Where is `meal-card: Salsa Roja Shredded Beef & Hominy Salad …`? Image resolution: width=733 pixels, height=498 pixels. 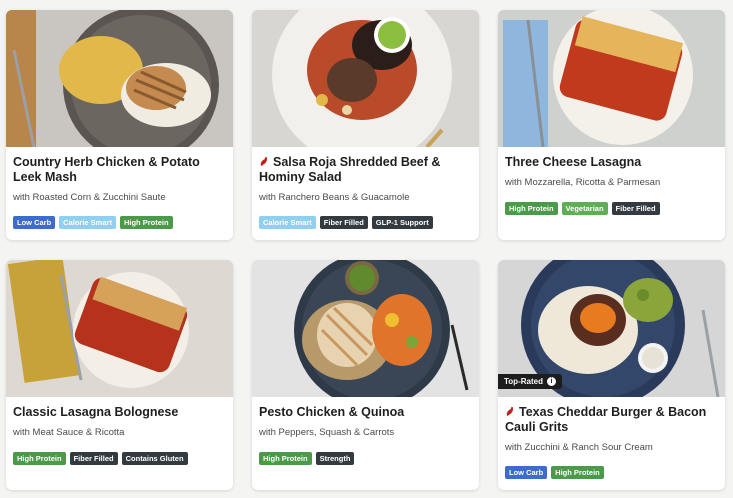 meal-card: Salsa Roja Shredded Beef & Hominy Salad … is located at coordinates (365, 125).